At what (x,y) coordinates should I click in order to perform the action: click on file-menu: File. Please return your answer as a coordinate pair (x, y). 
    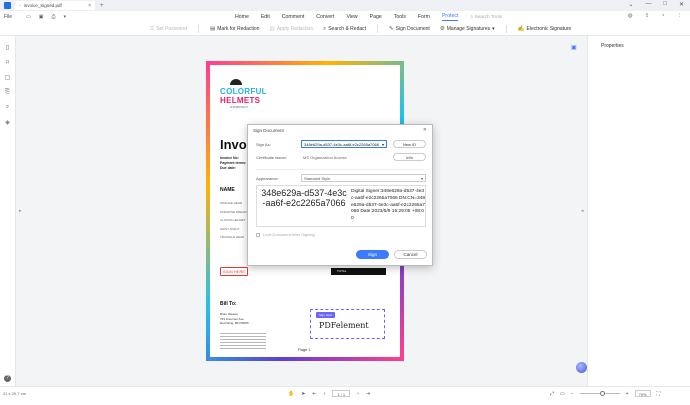
    Looking at the image, I should click on (8, 17).